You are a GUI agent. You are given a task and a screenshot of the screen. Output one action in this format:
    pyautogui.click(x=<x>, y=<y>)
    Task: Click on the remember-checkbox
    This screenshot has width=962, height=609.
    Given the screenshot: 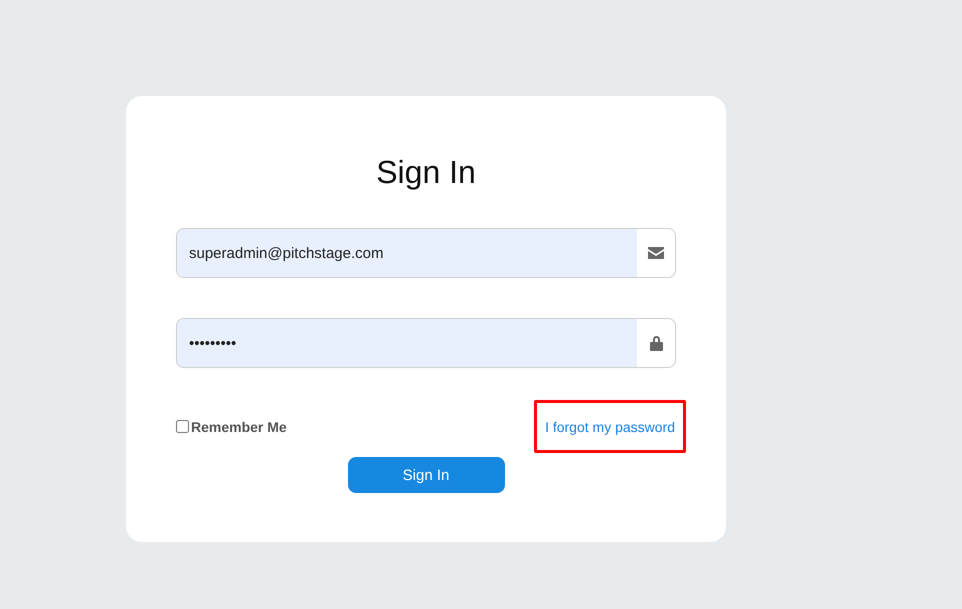 What is the action you would take?
    pyautogui.click(x=182, y=426)
    